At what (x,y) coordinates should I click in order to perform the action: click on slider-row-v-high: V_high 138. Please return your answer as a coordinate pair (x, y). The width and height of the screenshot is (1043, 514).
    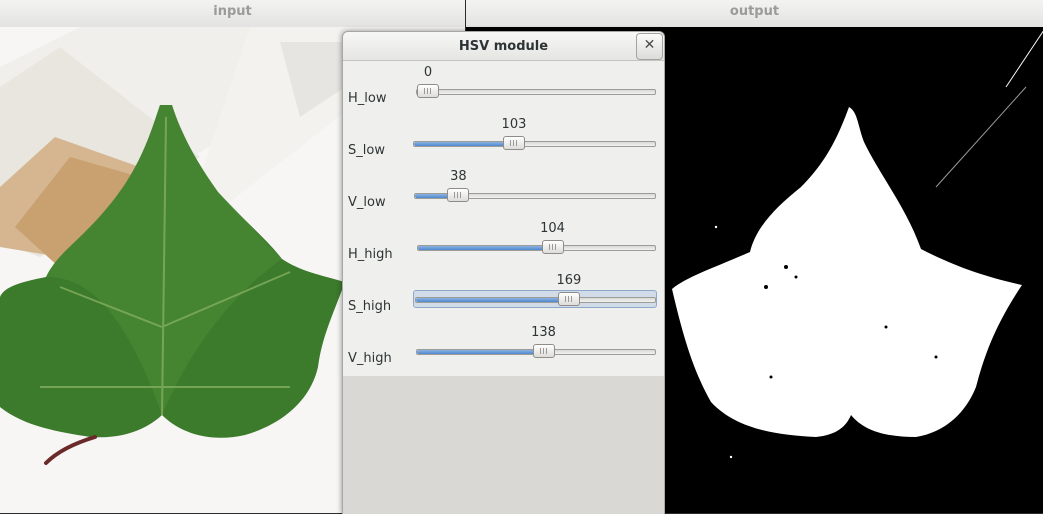
    Looking at the image, I should click on (503, 354).